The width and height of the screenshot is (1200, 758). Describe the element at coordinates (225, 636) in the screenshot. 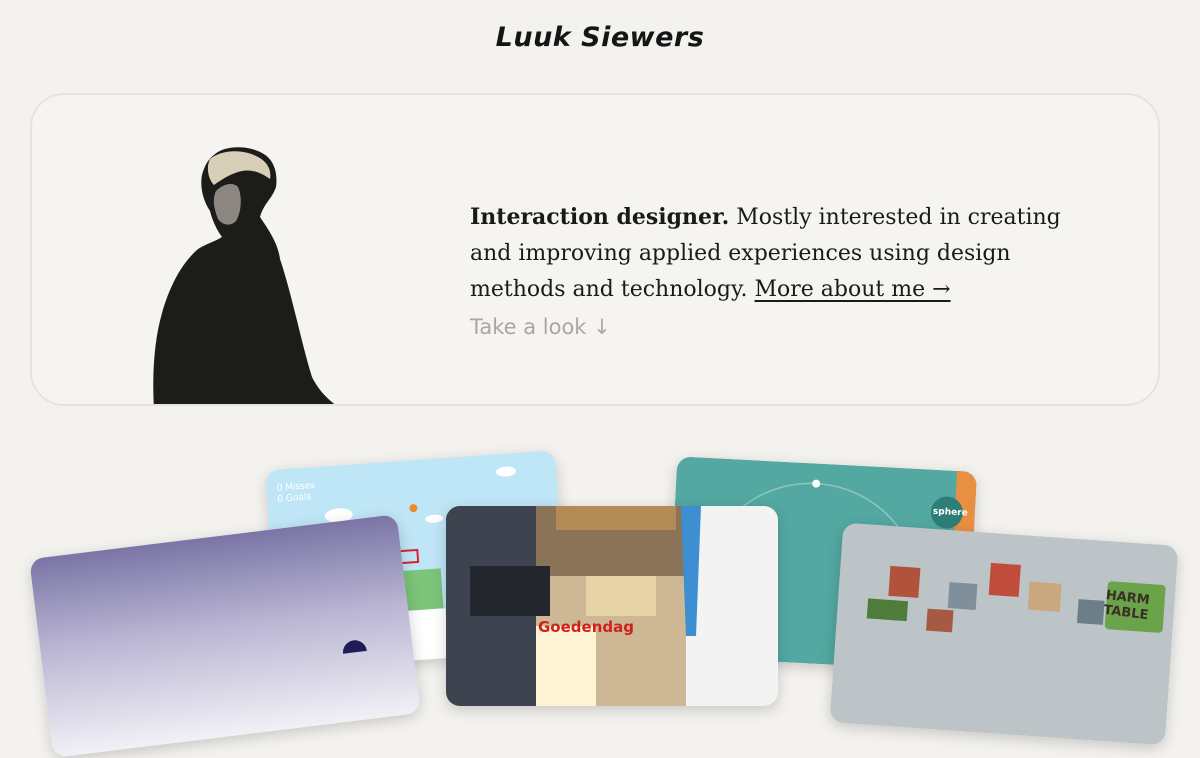

I see `project-card-gradient` at that location.